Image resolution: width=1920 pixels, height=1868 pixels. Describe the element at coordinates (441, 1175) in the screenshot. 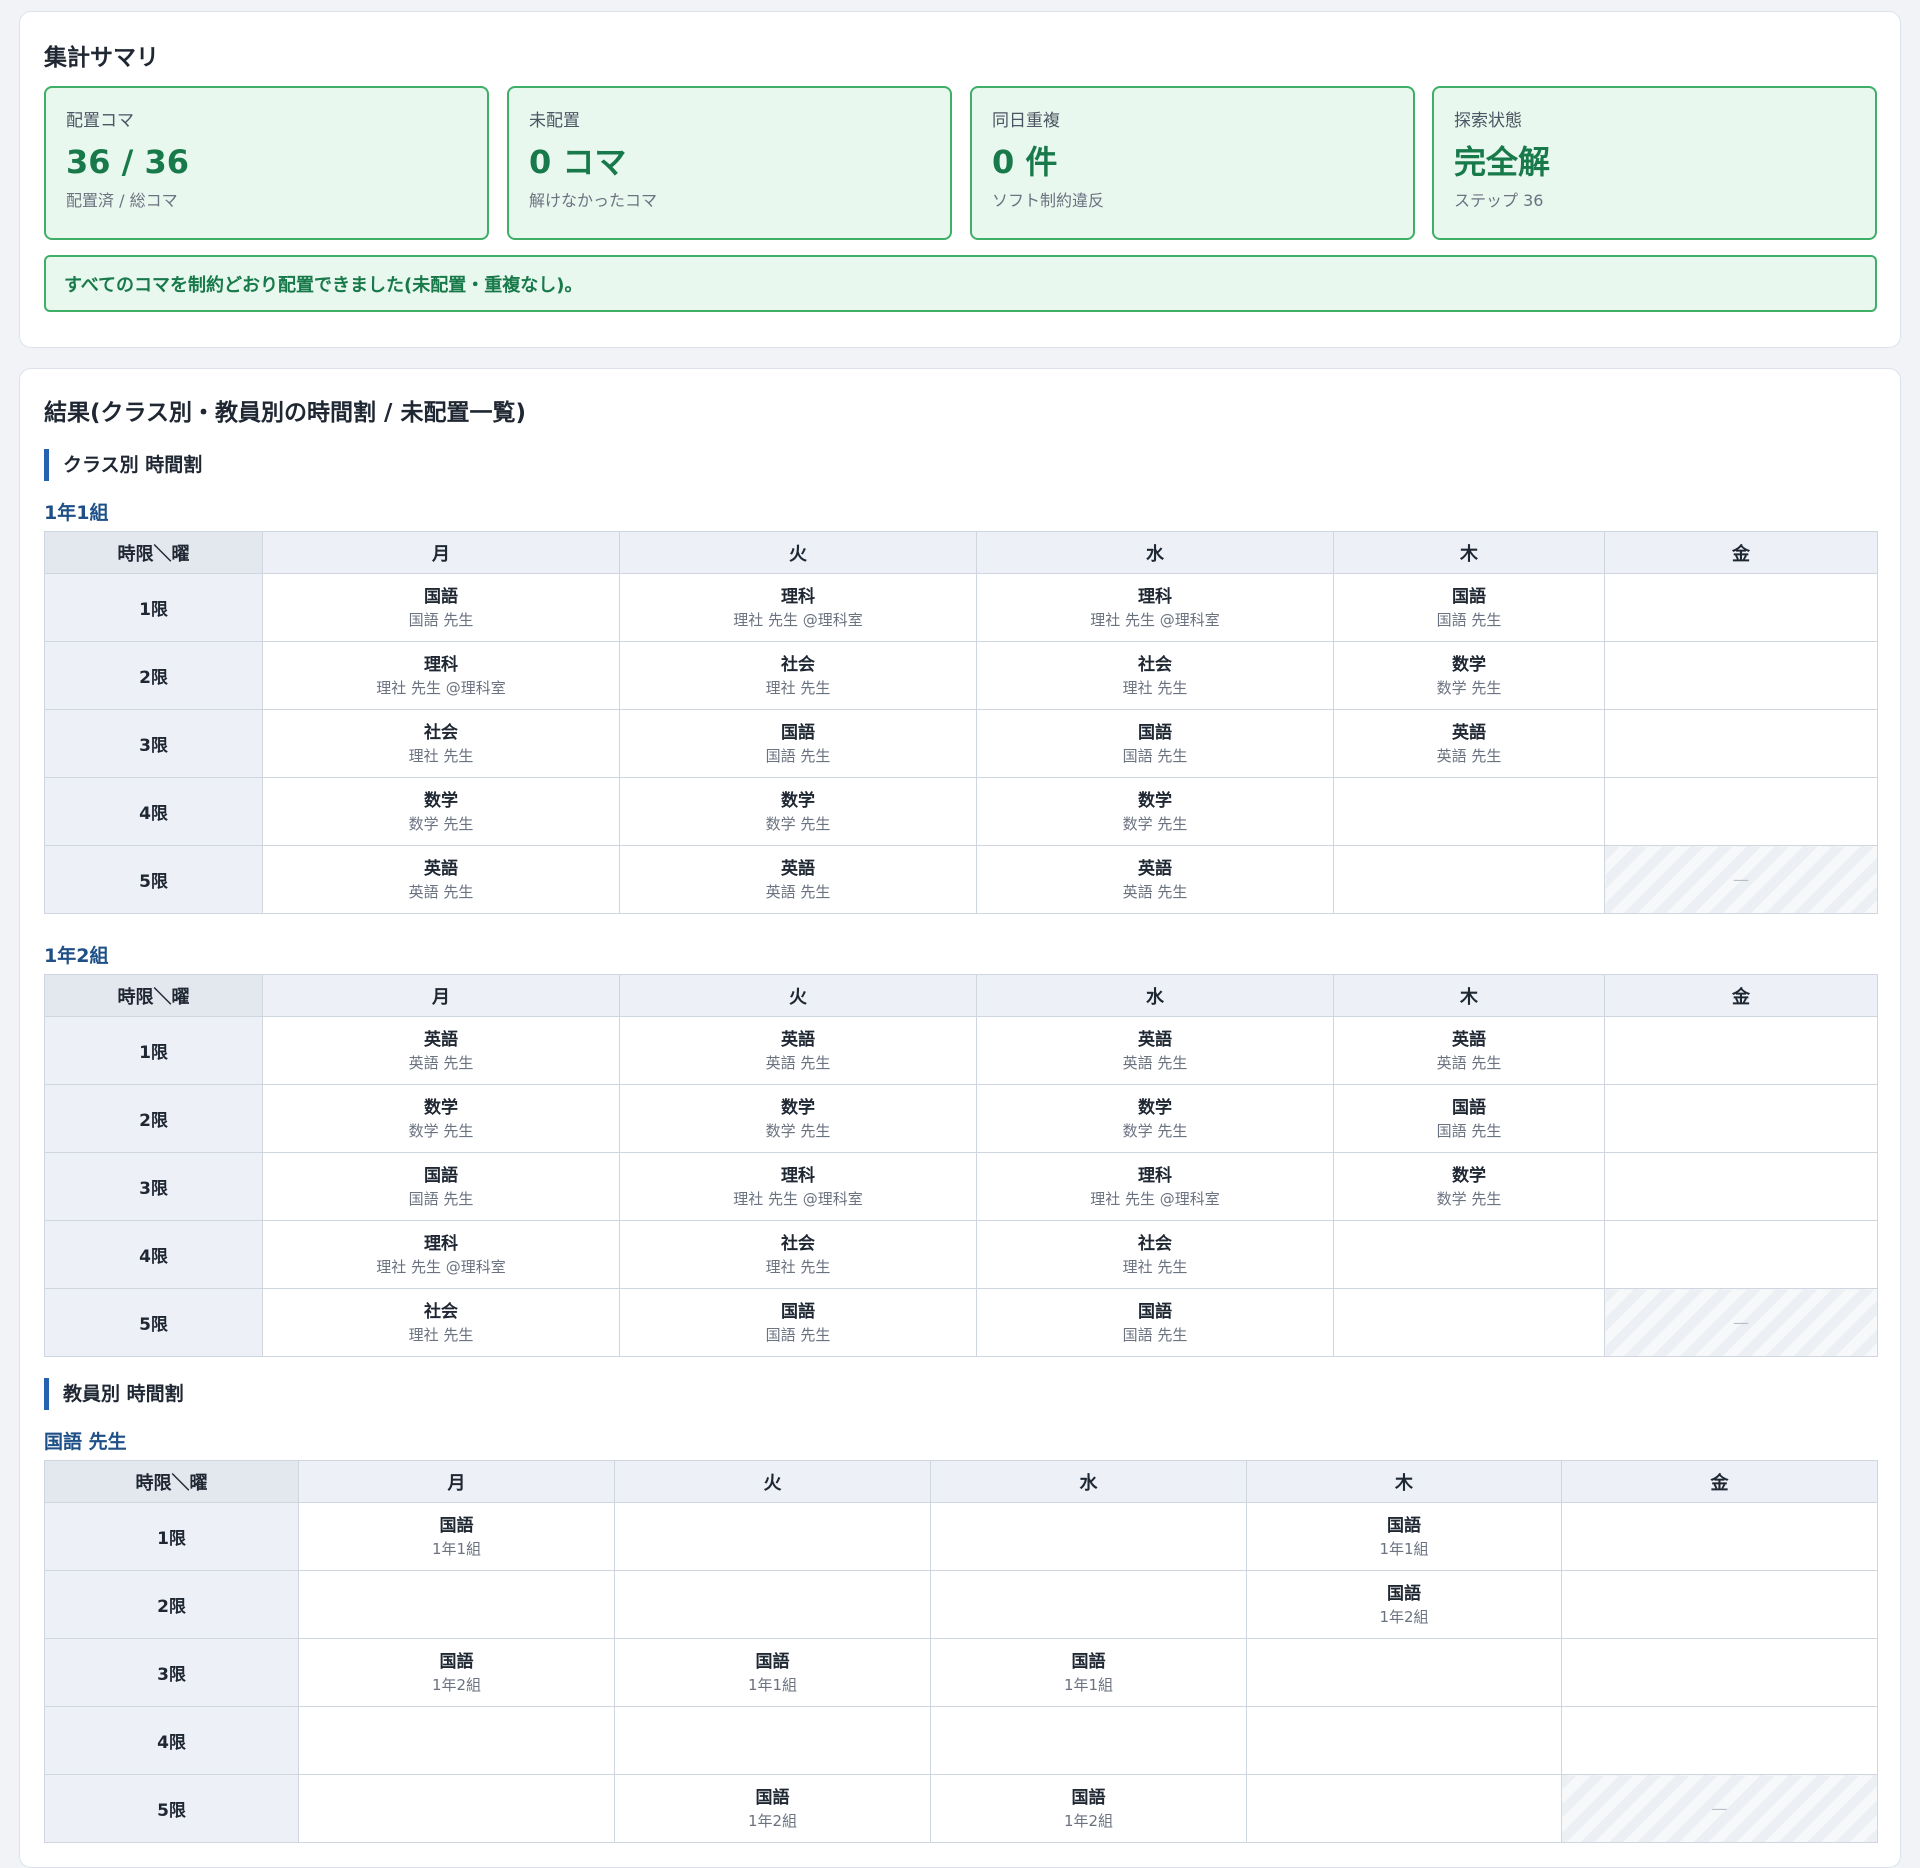

I see `lesson-subject: 国語` at that location.